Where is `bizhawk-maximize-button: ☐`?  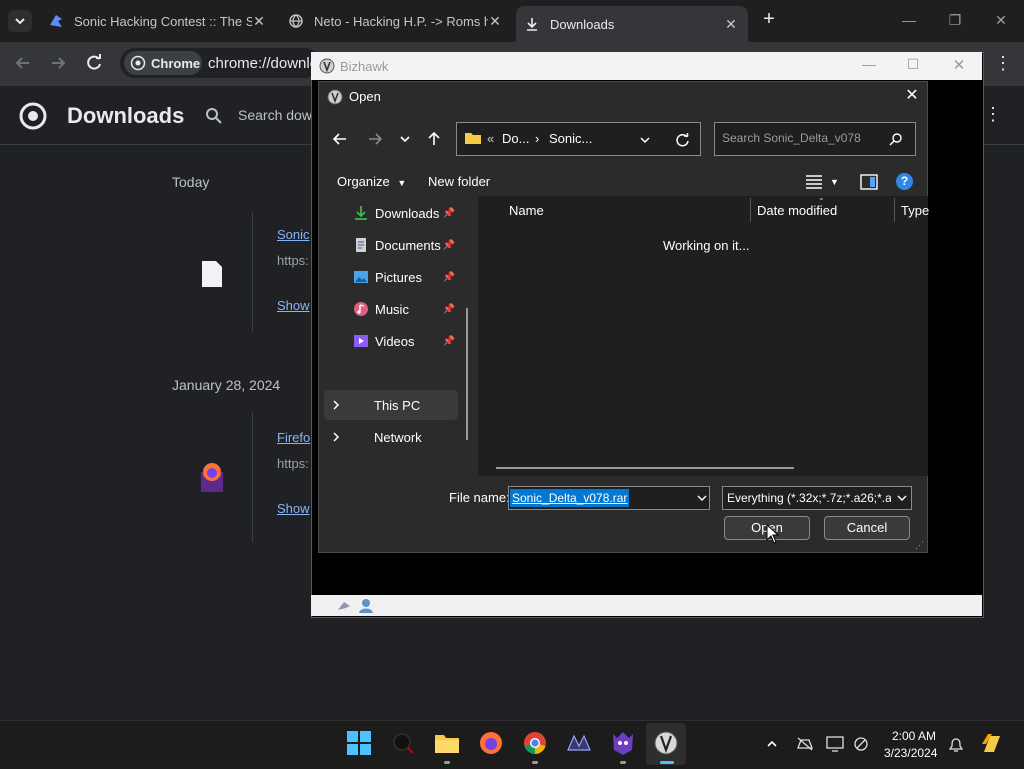
bizhawk-maximize-button: ☐ is located at coordinates (913, 65).